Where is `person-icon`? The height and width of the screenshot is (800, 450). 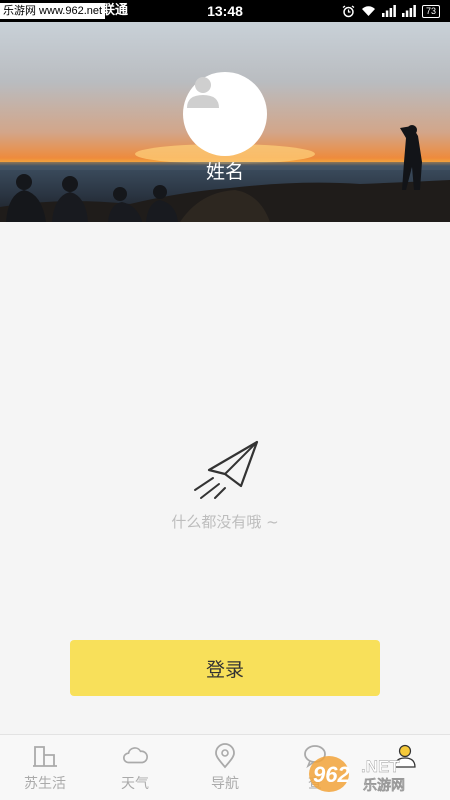
person-icon is located at coordinates (203, 92).